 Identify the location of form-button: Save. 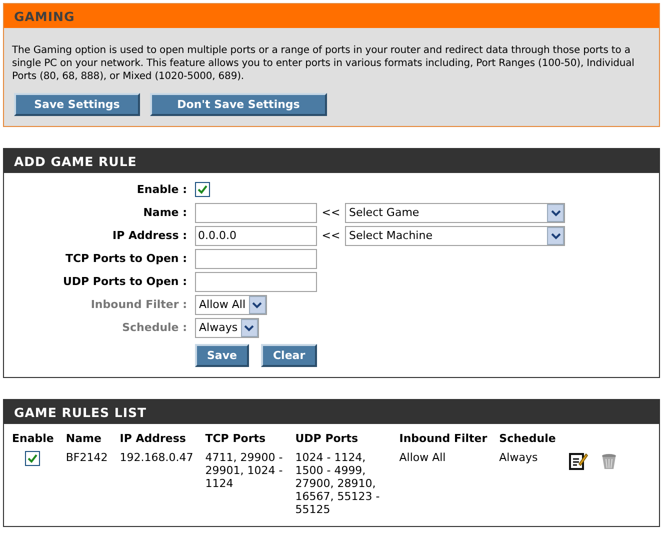
(222, 355).